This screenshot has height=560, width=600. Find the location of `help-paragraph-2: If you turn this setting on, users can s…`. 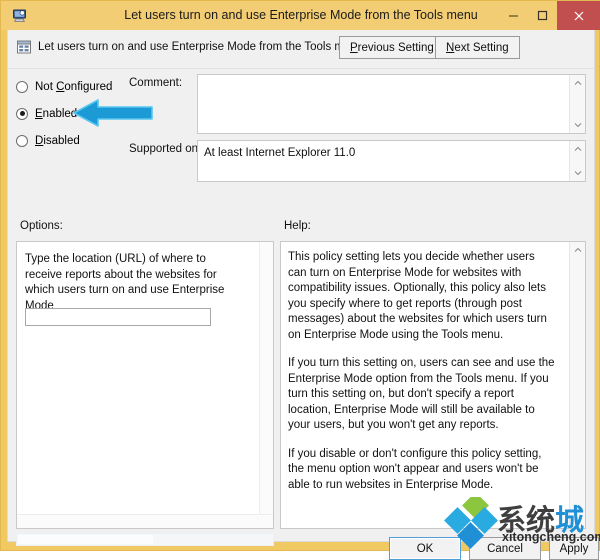

help-paragraph-2: If you turn this setting on, users can s… is located at coordinates (421, 394).